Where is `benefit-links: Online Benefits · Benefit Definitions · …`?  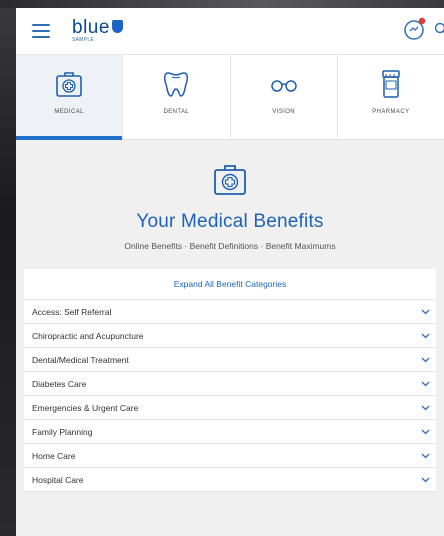
benefit-links: Online Benefits · Benefit Definitions · … is located at coordinates (230, 246).